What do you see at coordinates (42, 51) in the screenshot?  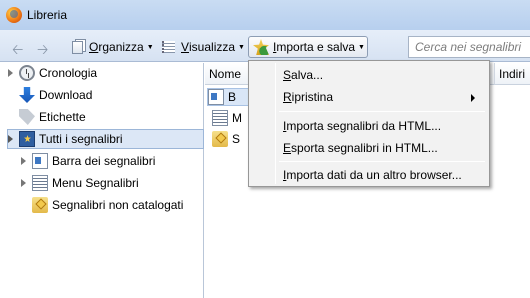 I see `forward-arrow-icon: 🡢` at bounding box center [42, 51].